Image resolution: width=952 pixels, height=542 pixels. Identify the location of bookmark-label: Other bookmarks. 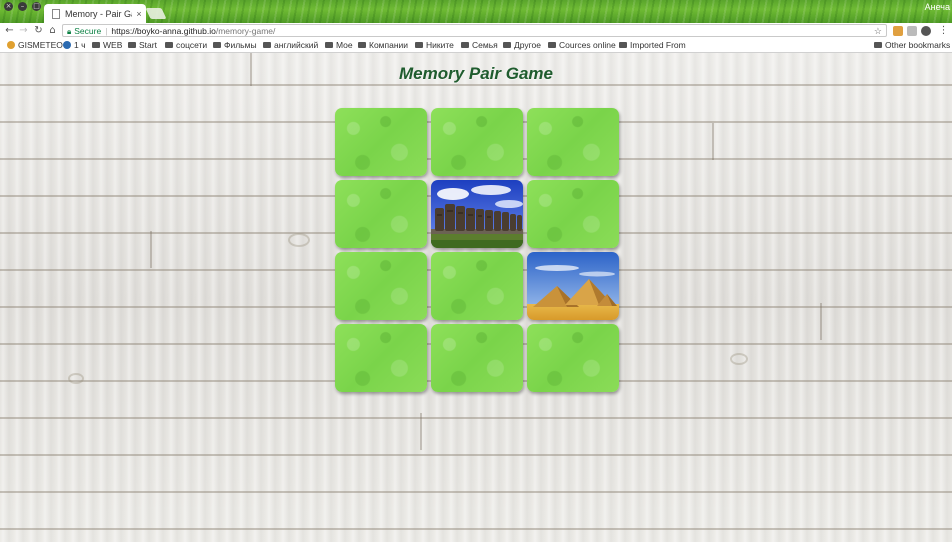
(918, 45).